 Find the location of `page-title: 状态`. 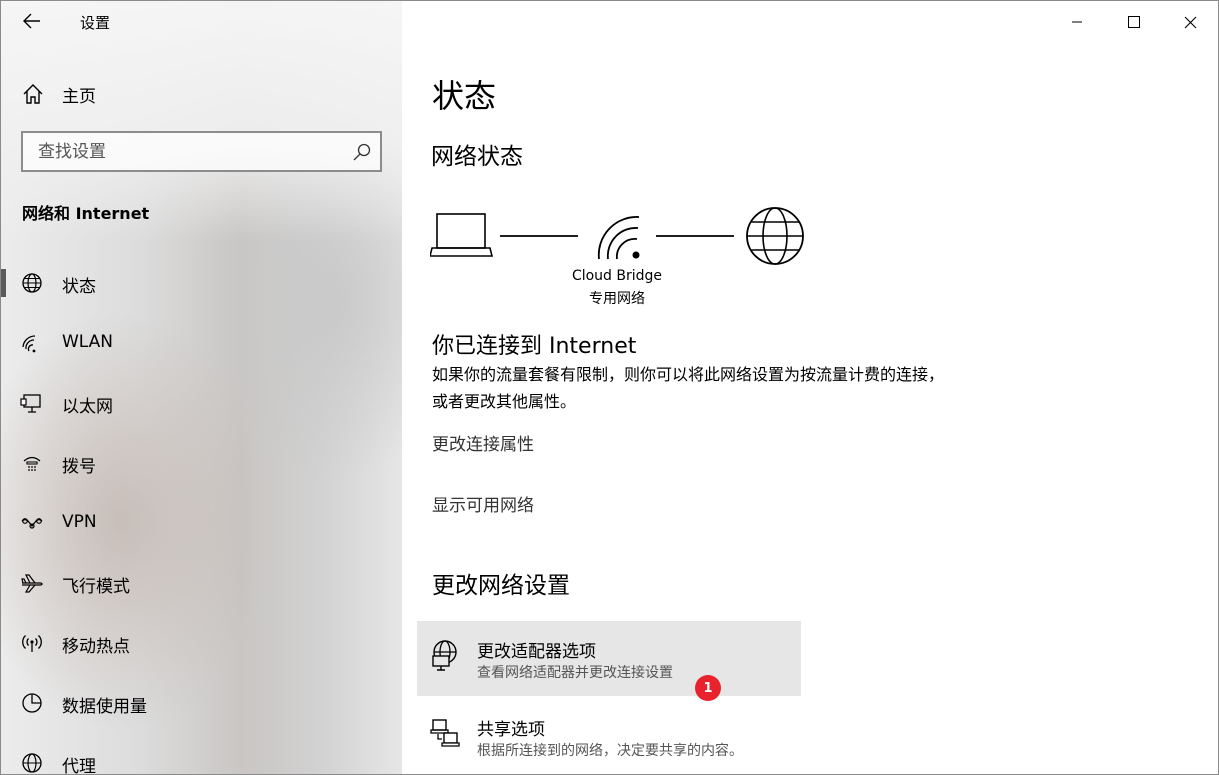

page-title: 状态 is located at coordinates (464, 96).